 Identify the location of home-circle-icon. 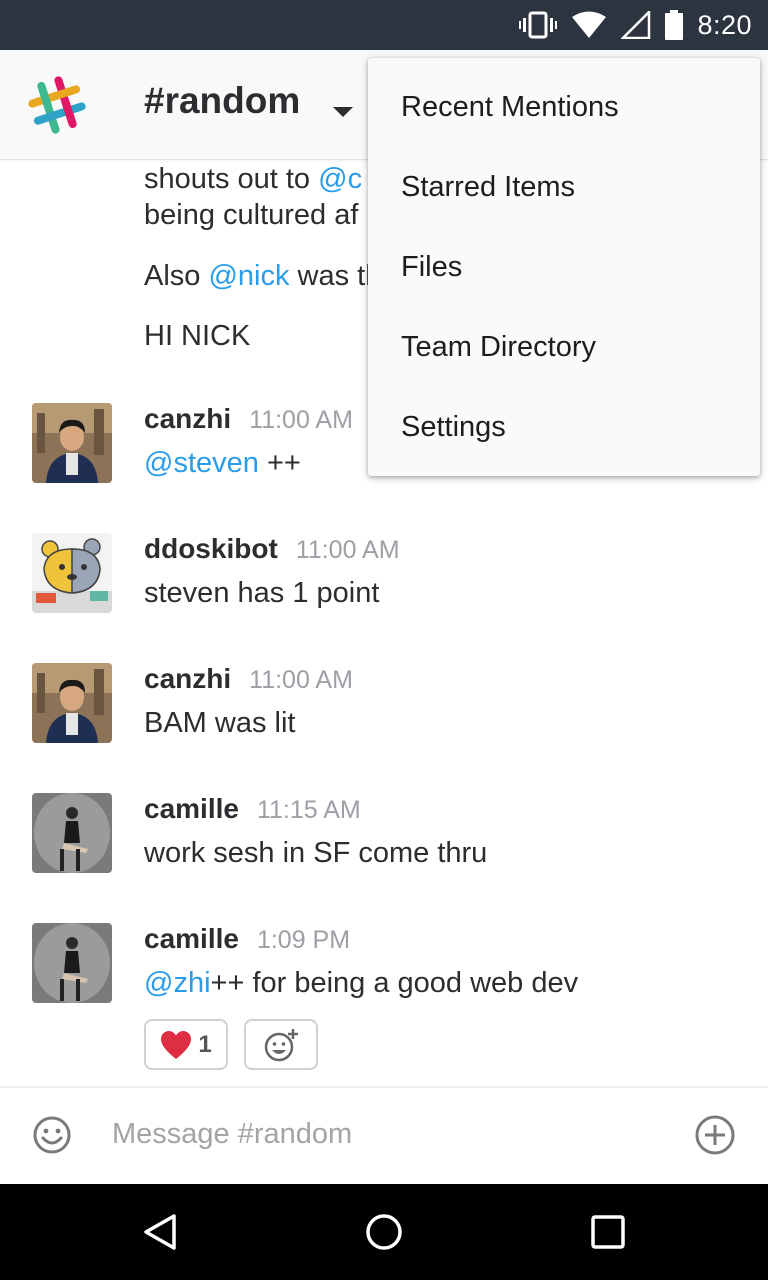
(384, 1232).